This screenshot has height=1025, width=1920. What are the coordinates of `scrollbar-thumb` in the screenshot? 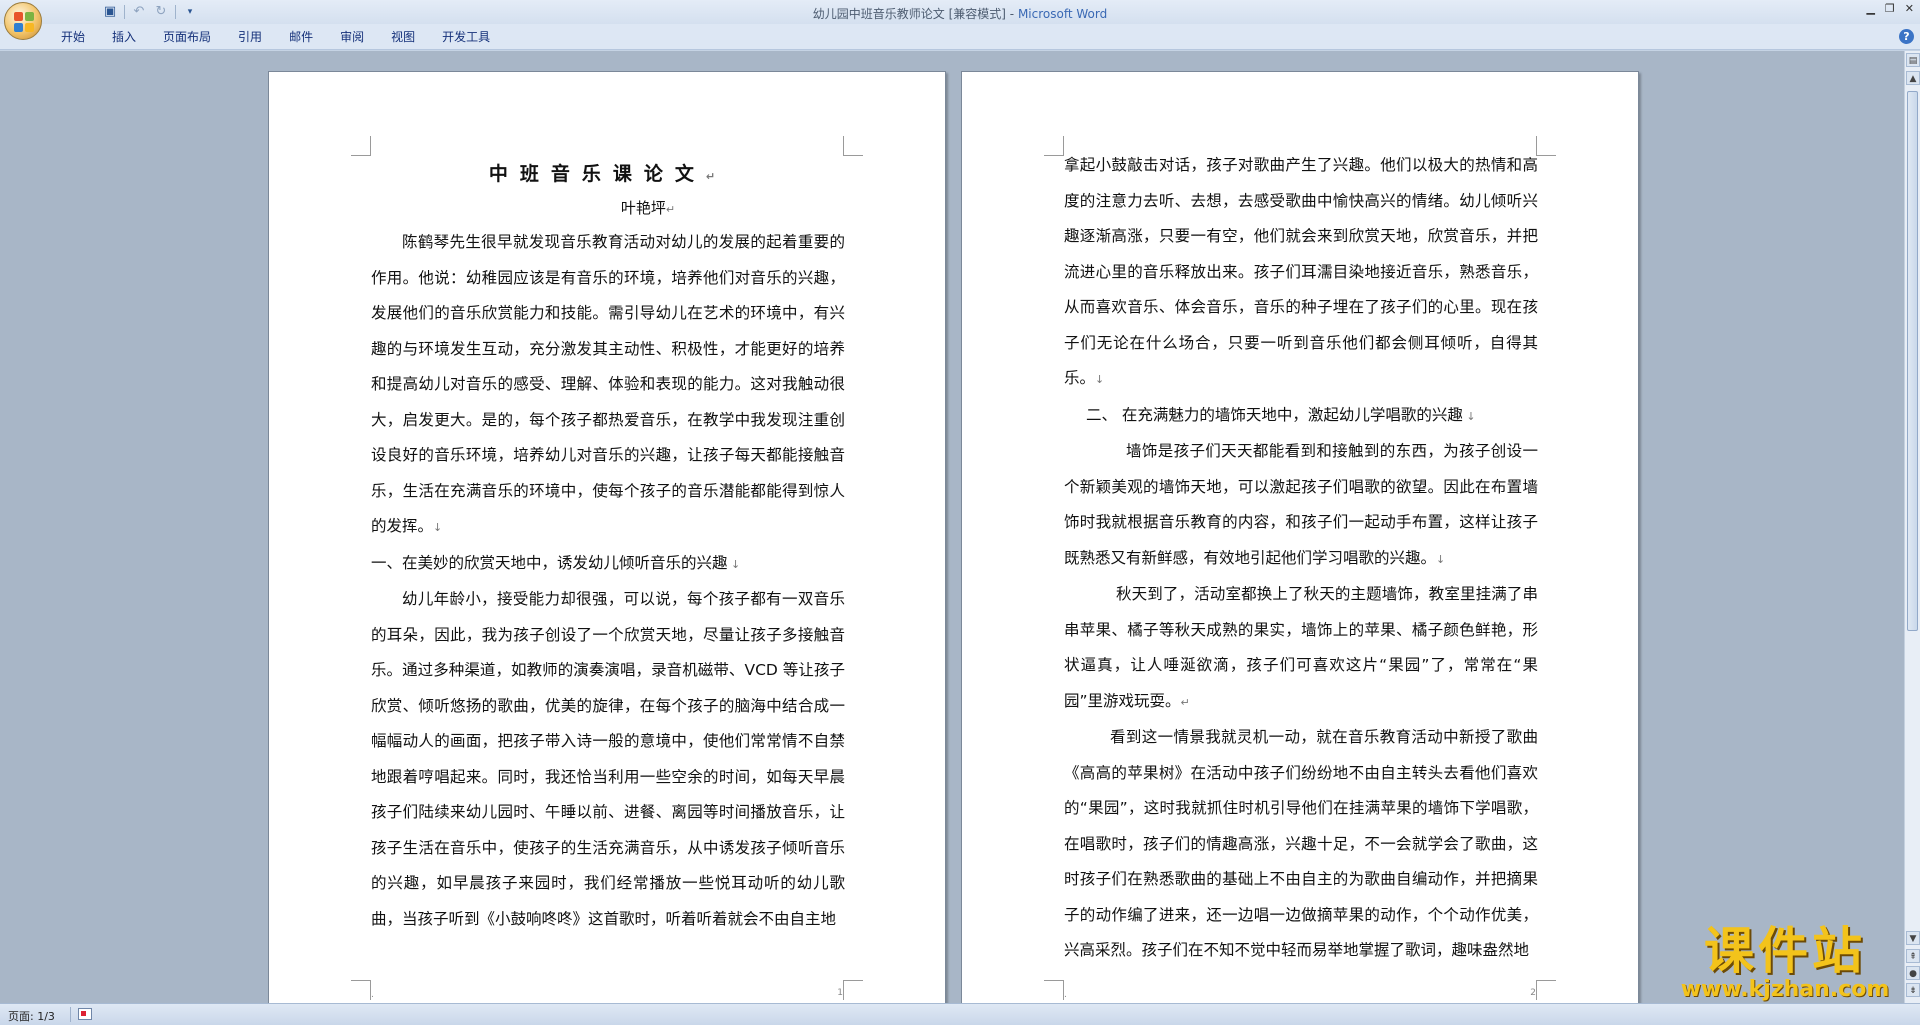 It's located at (1912, 361).